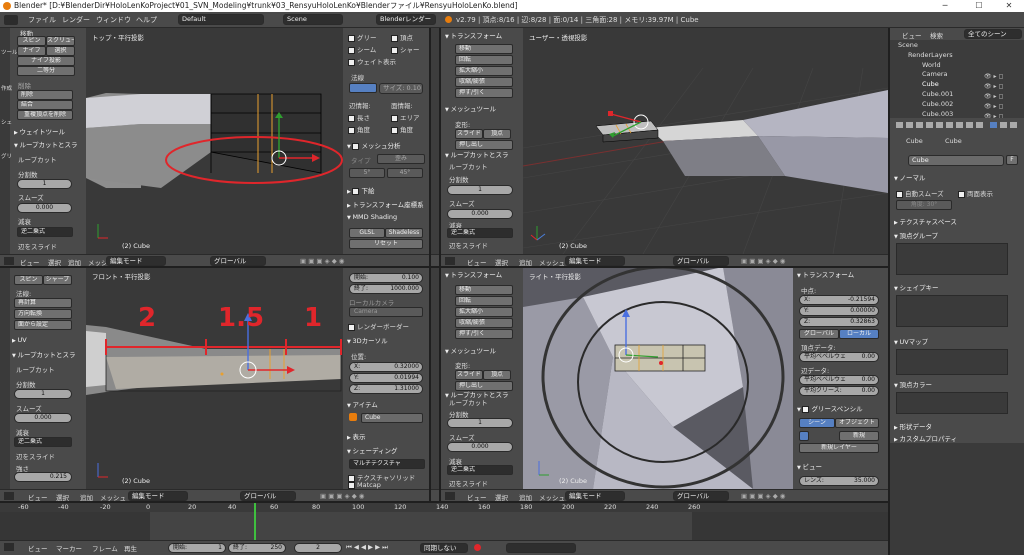 The height and width of the screenshot is (555, 1024). What do you see at coordinates (1012, 160) in the screenshot?
I see `fake-user-button: F` at bounding box center [1012, 160].